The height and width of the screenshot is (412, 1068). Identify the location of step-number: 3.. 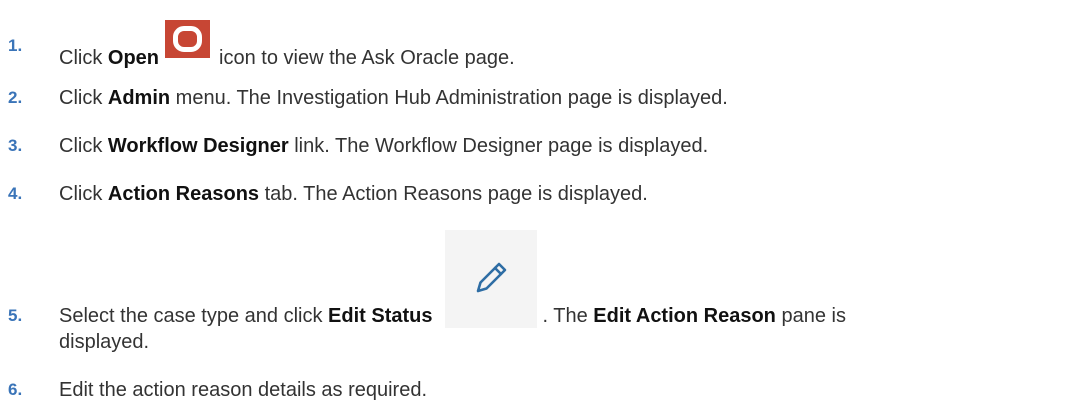
(15, 145).